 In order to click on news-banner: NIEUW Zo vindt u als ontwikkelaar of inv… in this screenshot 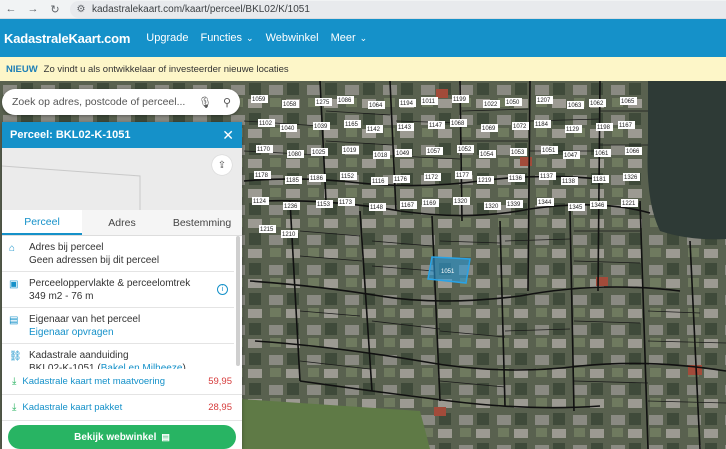, I will do `click(363, 69)`.